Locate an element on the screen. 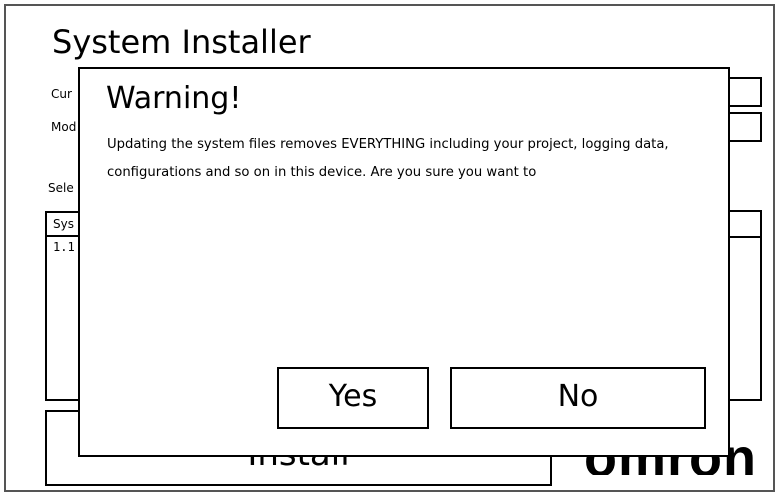  page-title: System Installer is located at coordinates (181, 42).